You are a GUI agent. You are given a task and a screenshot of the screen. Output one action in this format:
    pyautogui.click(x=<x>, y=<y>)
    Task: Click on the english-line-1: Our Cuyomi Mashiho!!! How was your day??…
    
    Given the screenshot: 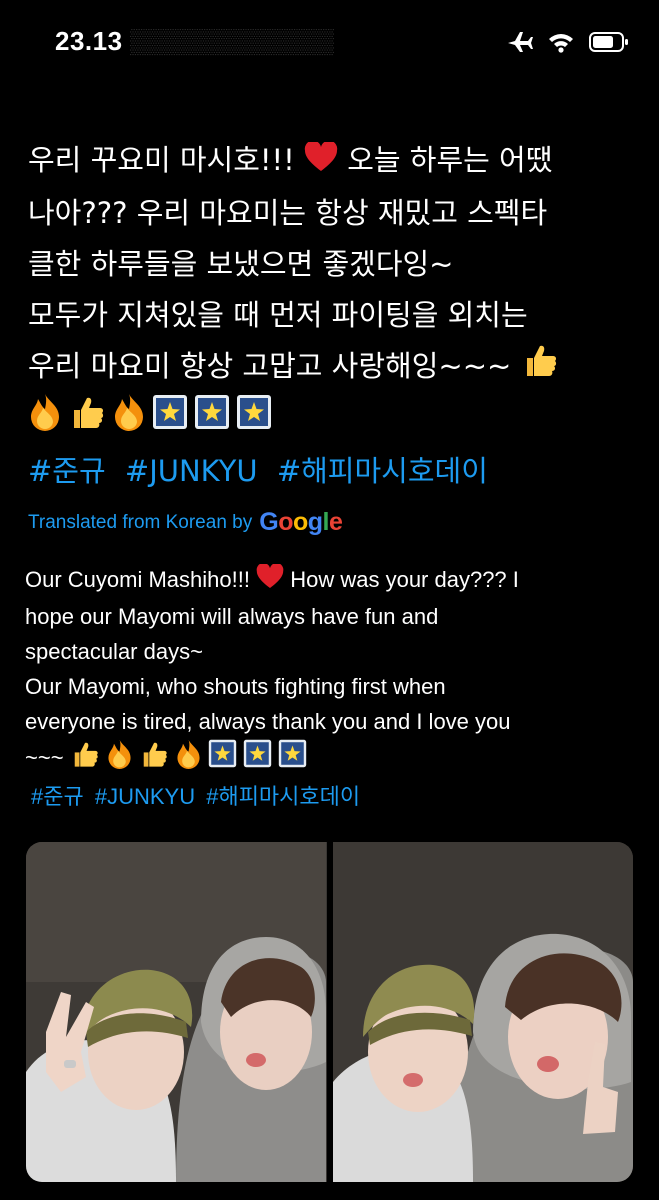 What is the action you would take?
    pyautogui.click(x=332, y=580)
    